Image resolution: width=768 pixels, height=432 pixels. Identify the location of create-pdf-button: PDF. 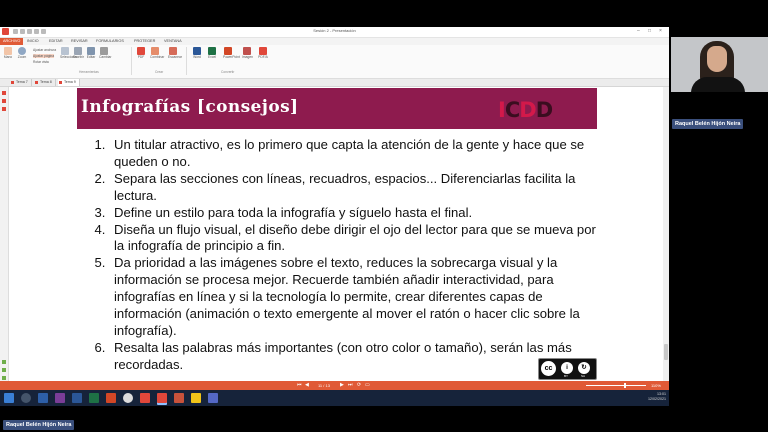
(141, 57).